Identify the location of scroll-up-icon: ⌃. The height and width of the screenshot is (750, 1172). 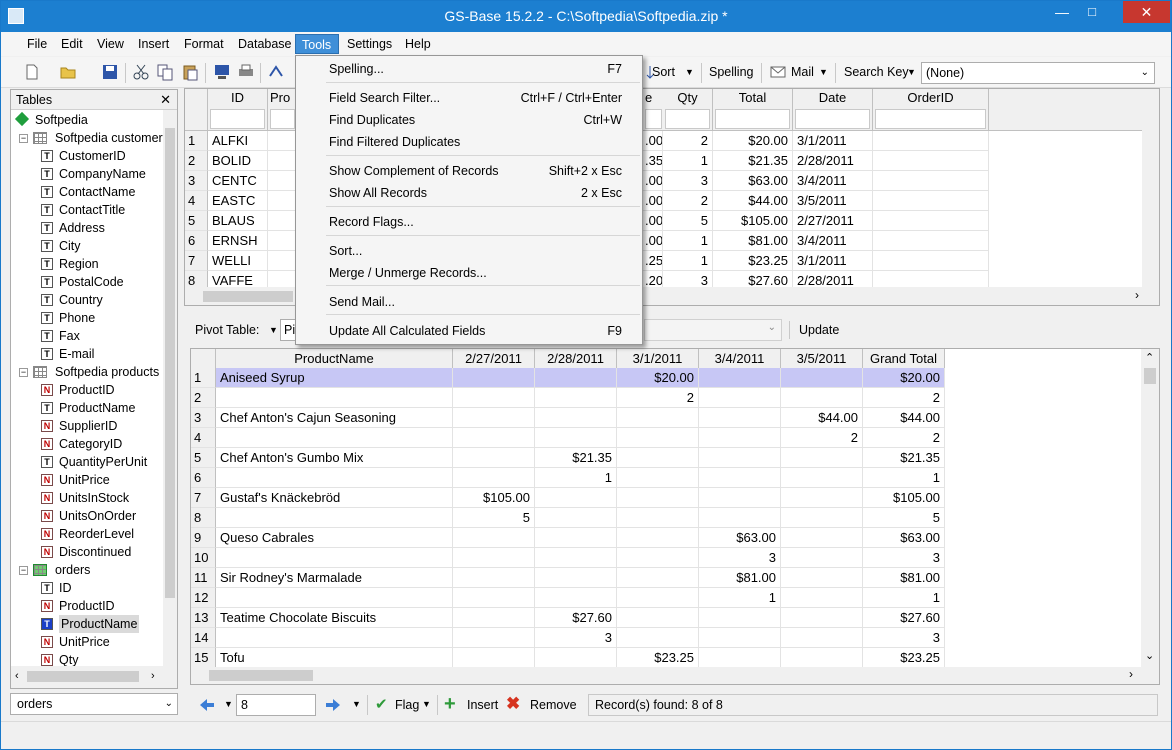
(1149, 357).